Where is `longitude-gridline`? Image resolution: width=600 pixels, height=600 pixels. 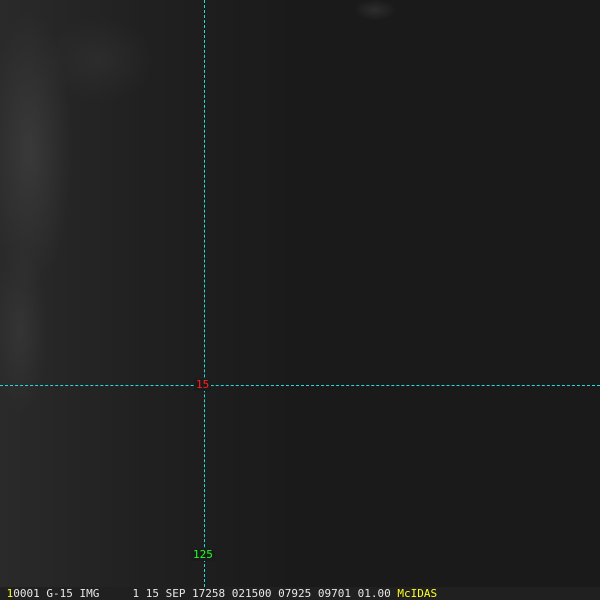
longitude-gridline is located at coordinates (204, 293).